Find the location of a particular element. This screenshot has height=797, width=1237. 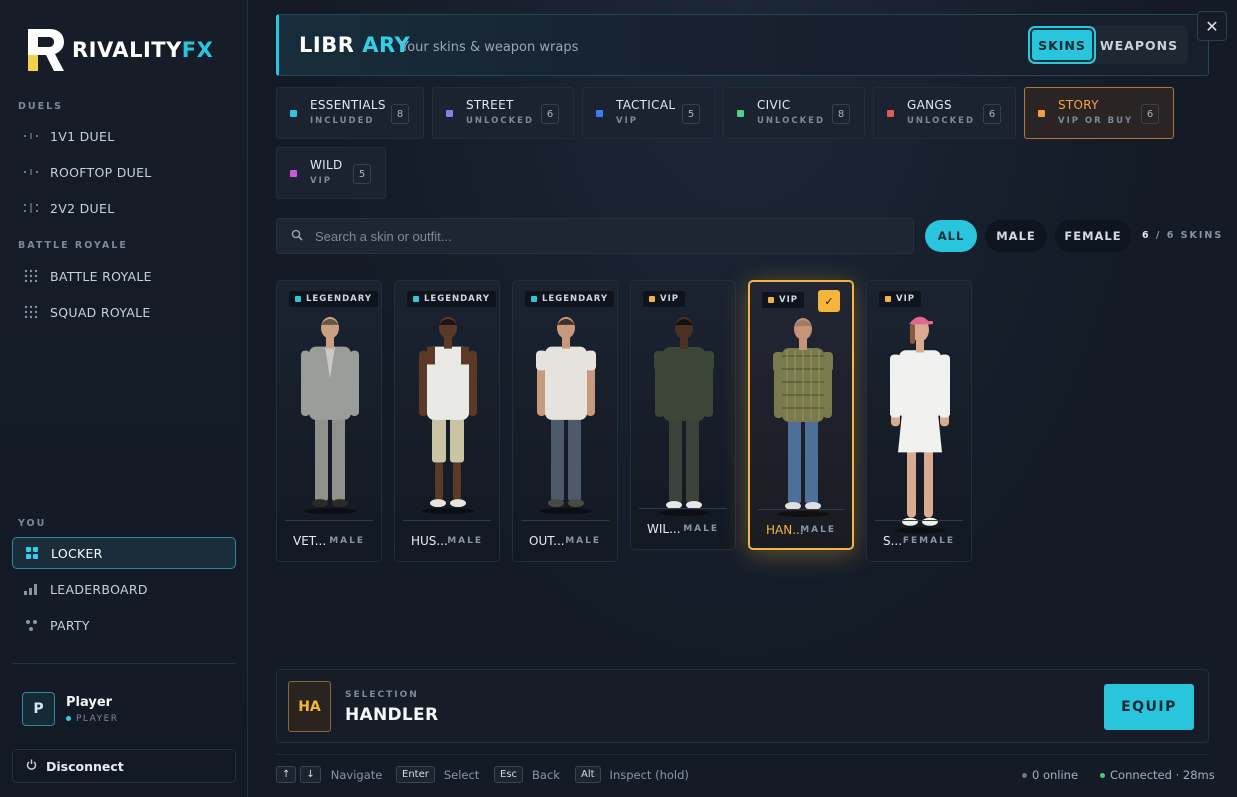

equip-button: EQUIP is located at coordinates (1149, 707).